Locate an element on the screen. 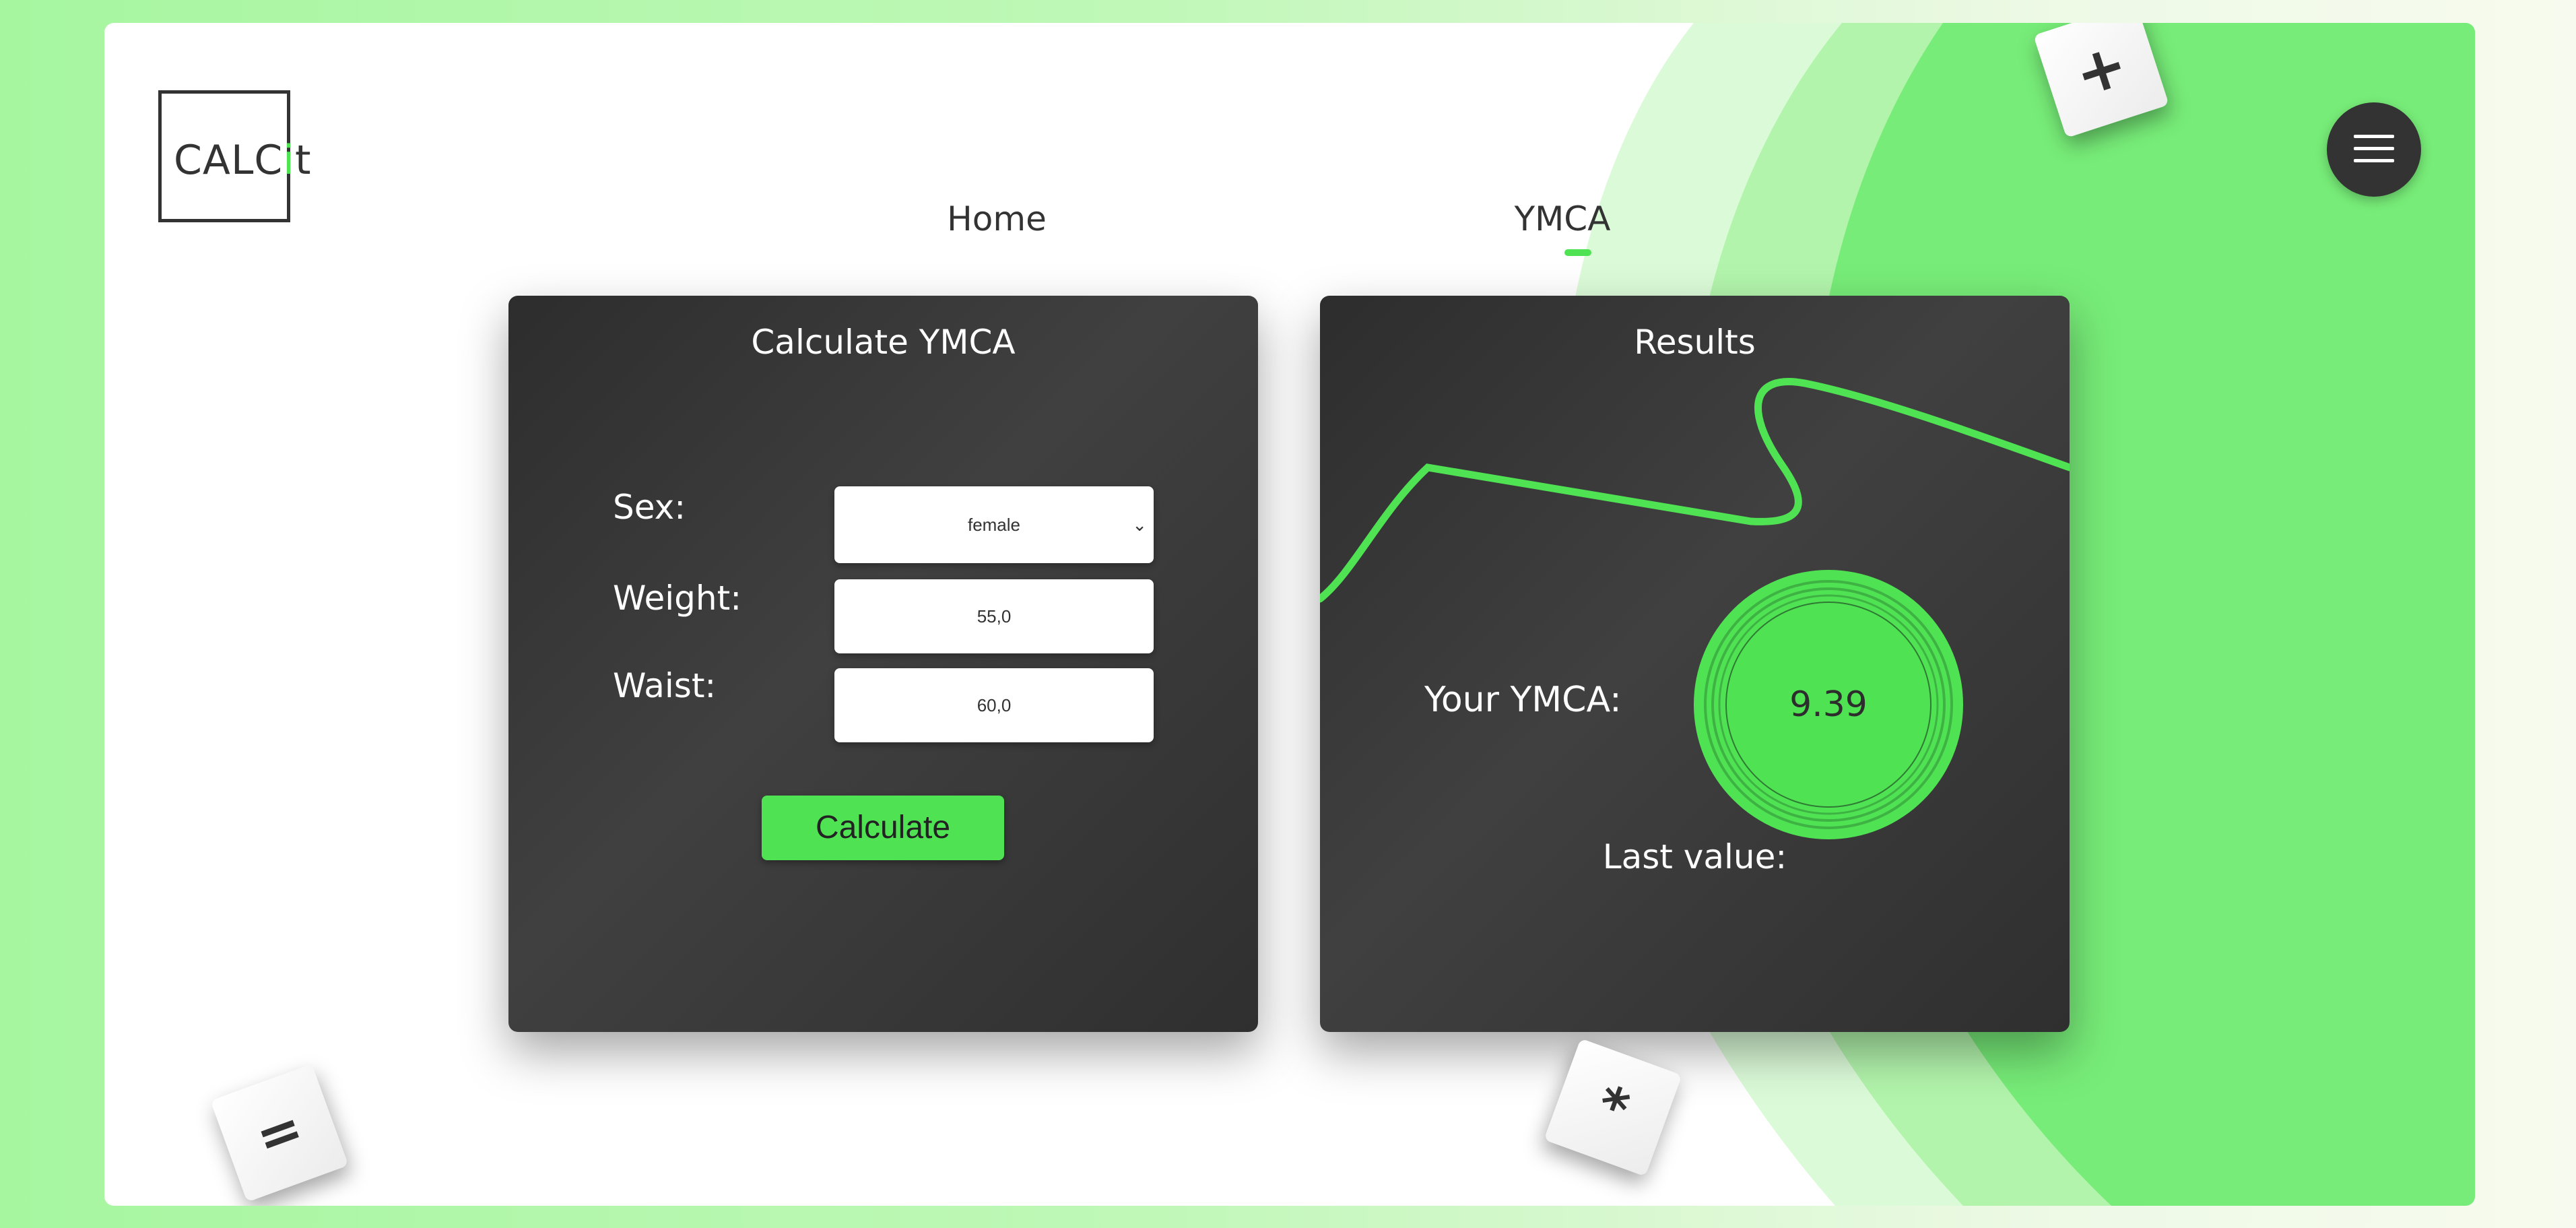 This screenshot has height=1228, width=2576. nav-home-link: Home is located at coordinates (997, 218).